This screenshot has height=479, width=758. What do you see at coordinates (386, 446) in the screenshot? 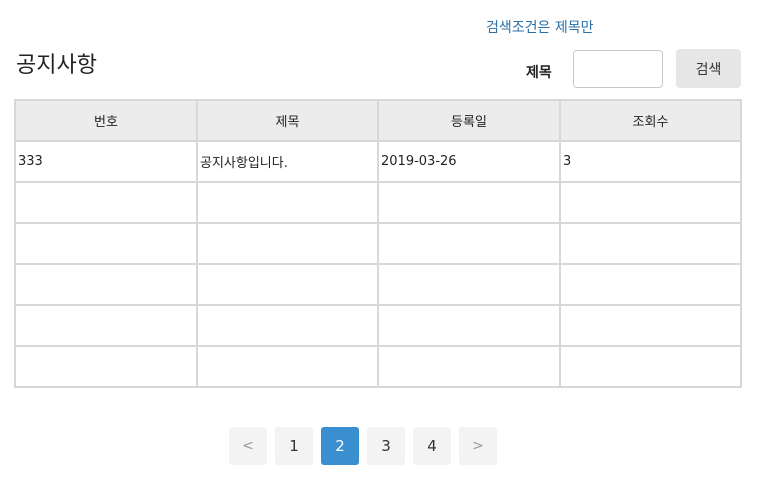
I see `page-button-3: 3` at bounding box center [386, 446].